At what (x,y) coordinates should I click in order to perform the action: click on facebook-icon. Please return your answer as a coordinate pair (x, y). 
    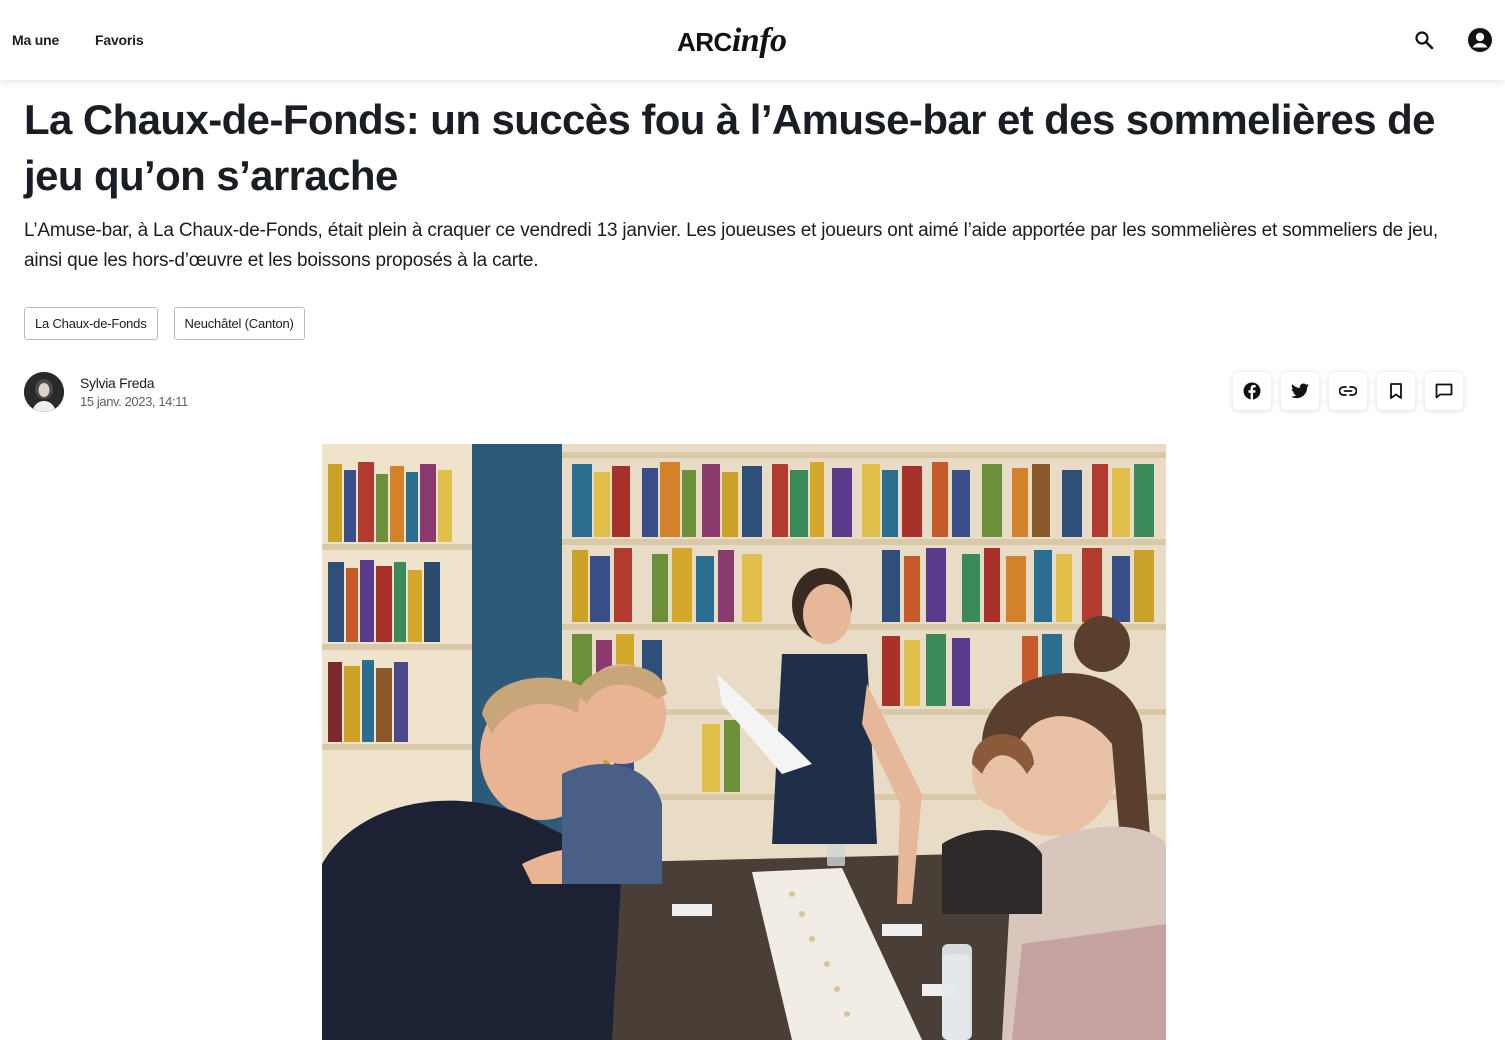
    Looking at the image, I should click on (1252, 391).